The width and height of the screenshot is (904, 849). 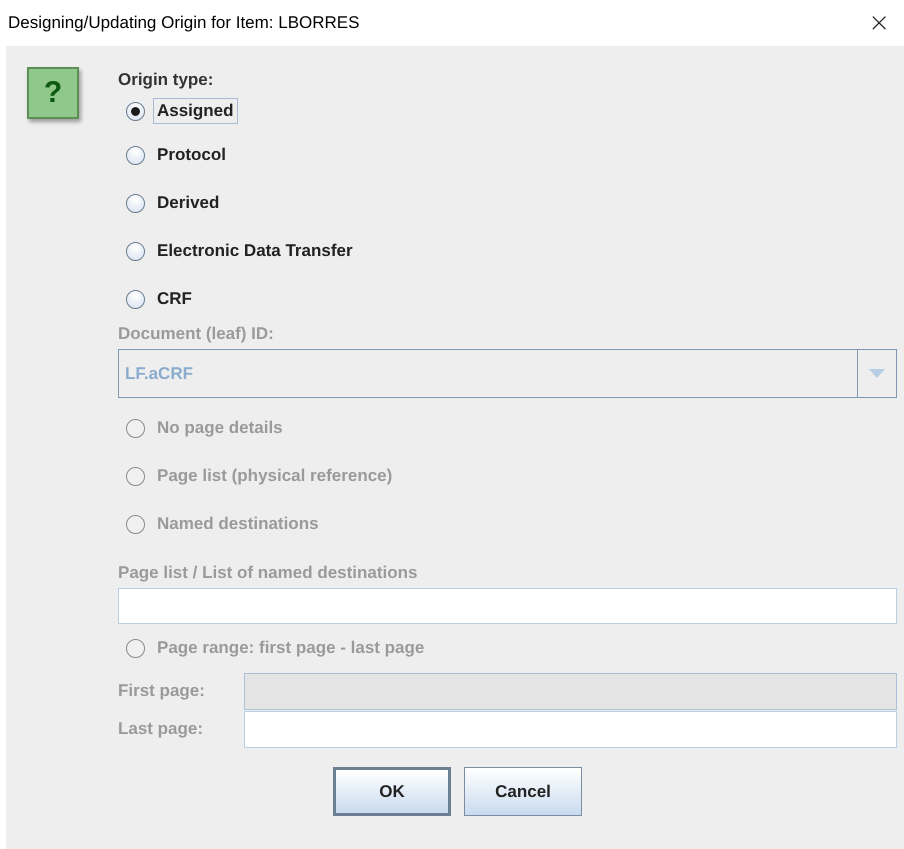 I want to click on help-icon: ?, so click(x=53, y=93).